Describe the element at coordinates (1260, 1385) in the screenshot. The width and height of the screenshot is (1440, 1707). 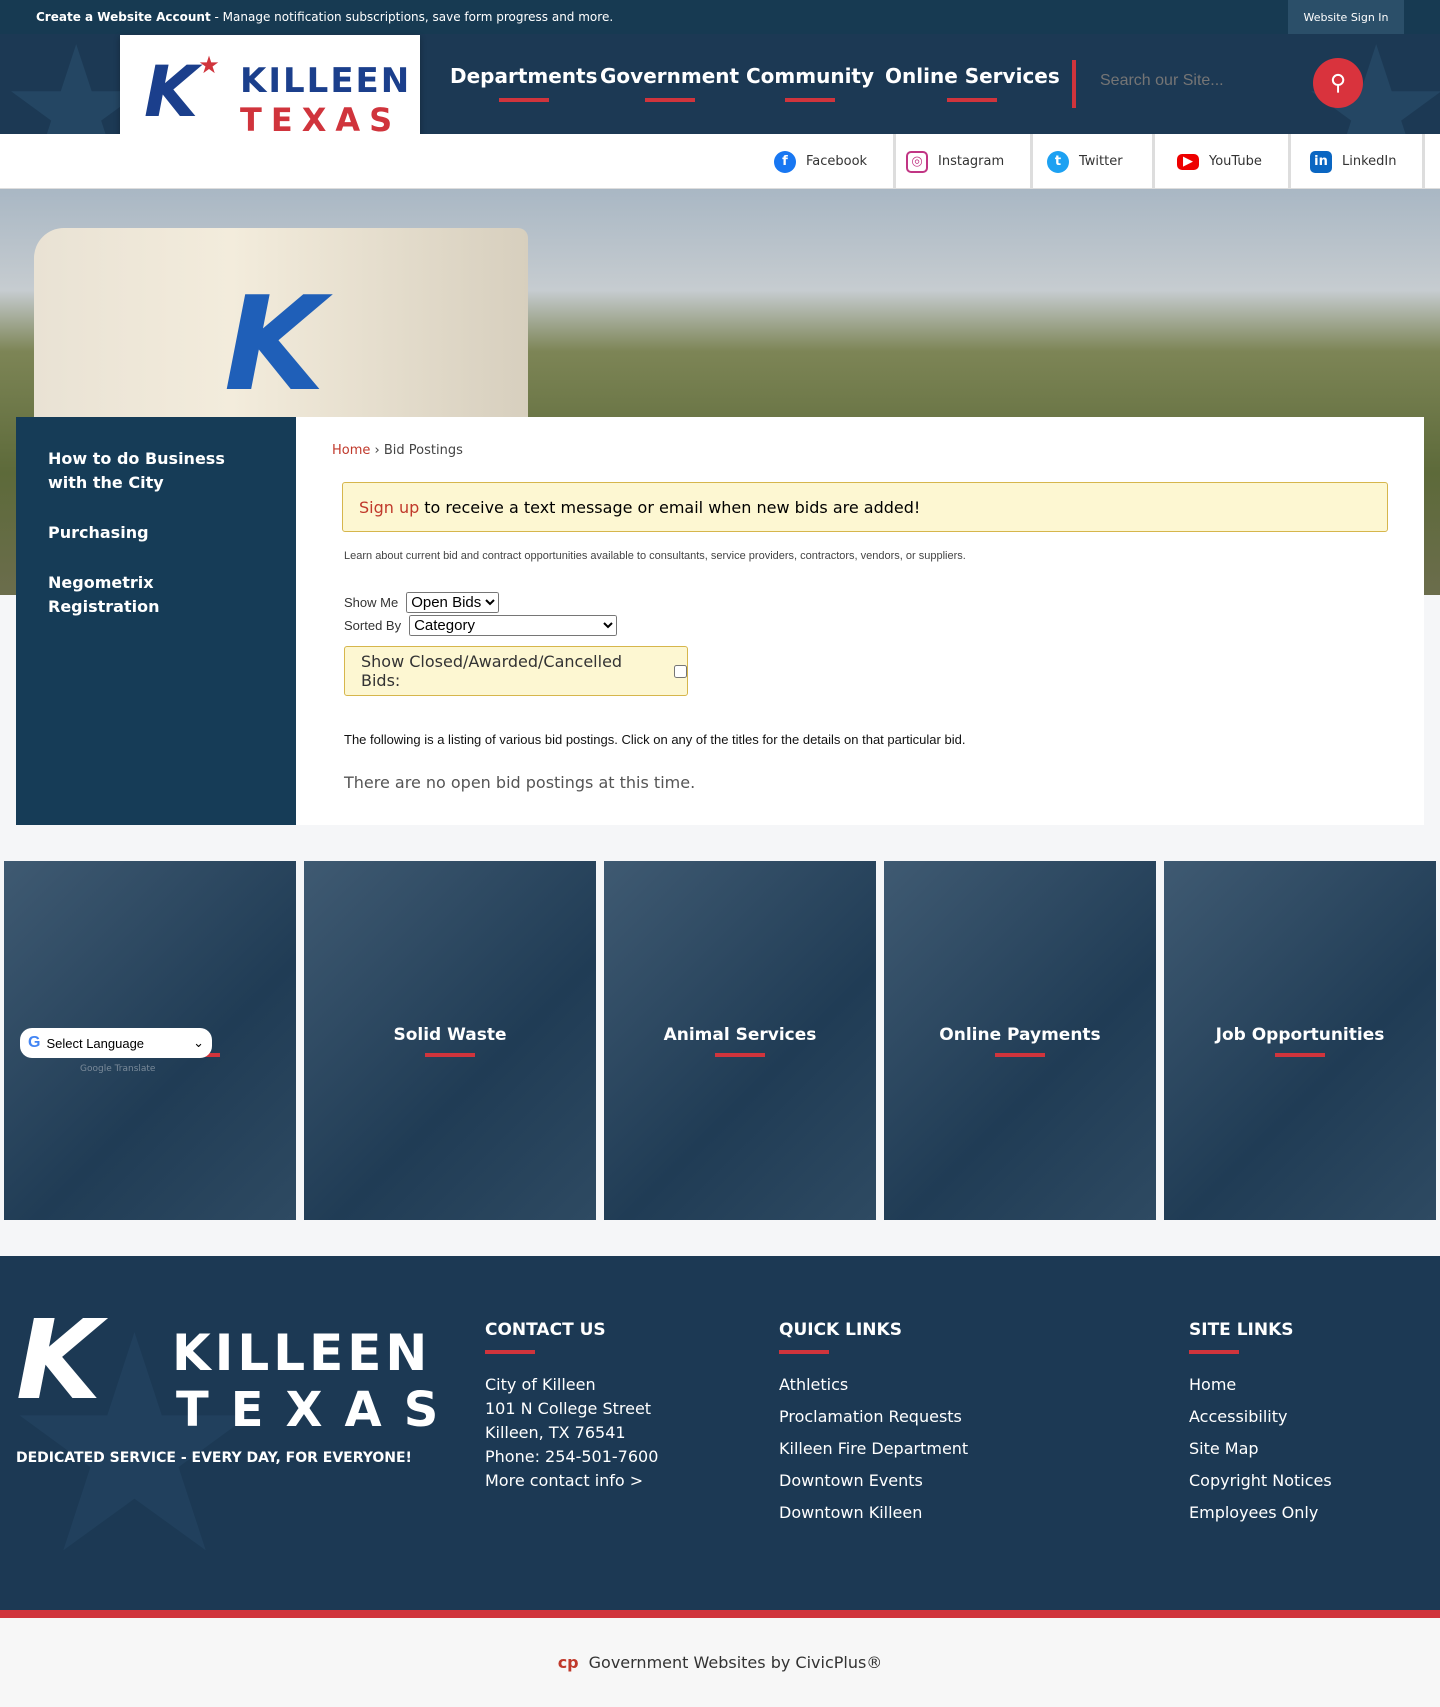
I see `site-link: Home` at that location.